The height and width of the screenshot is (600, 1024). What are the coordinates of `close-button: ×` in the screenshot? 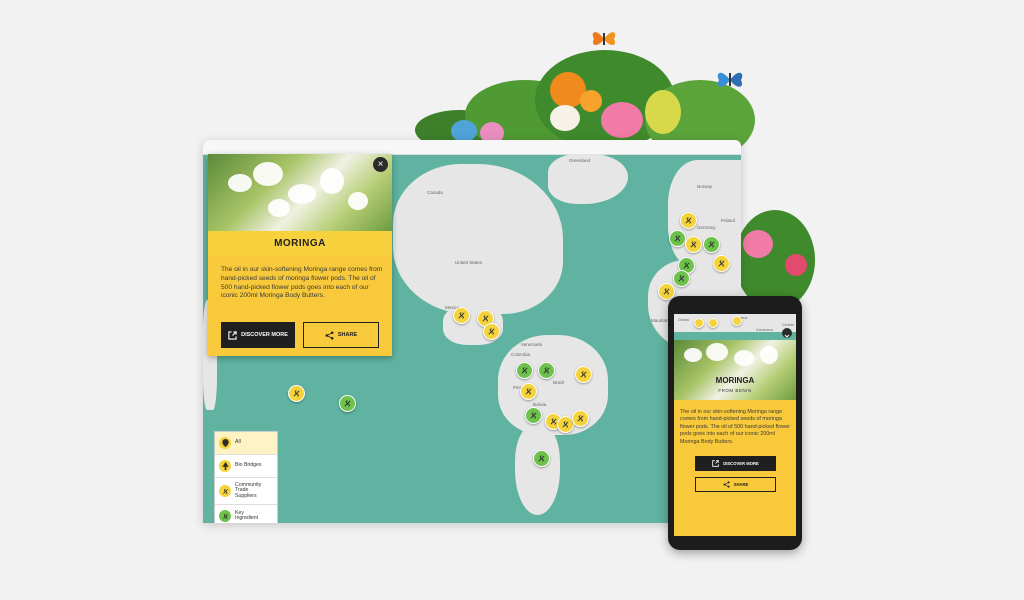 It's located at (380, 164).